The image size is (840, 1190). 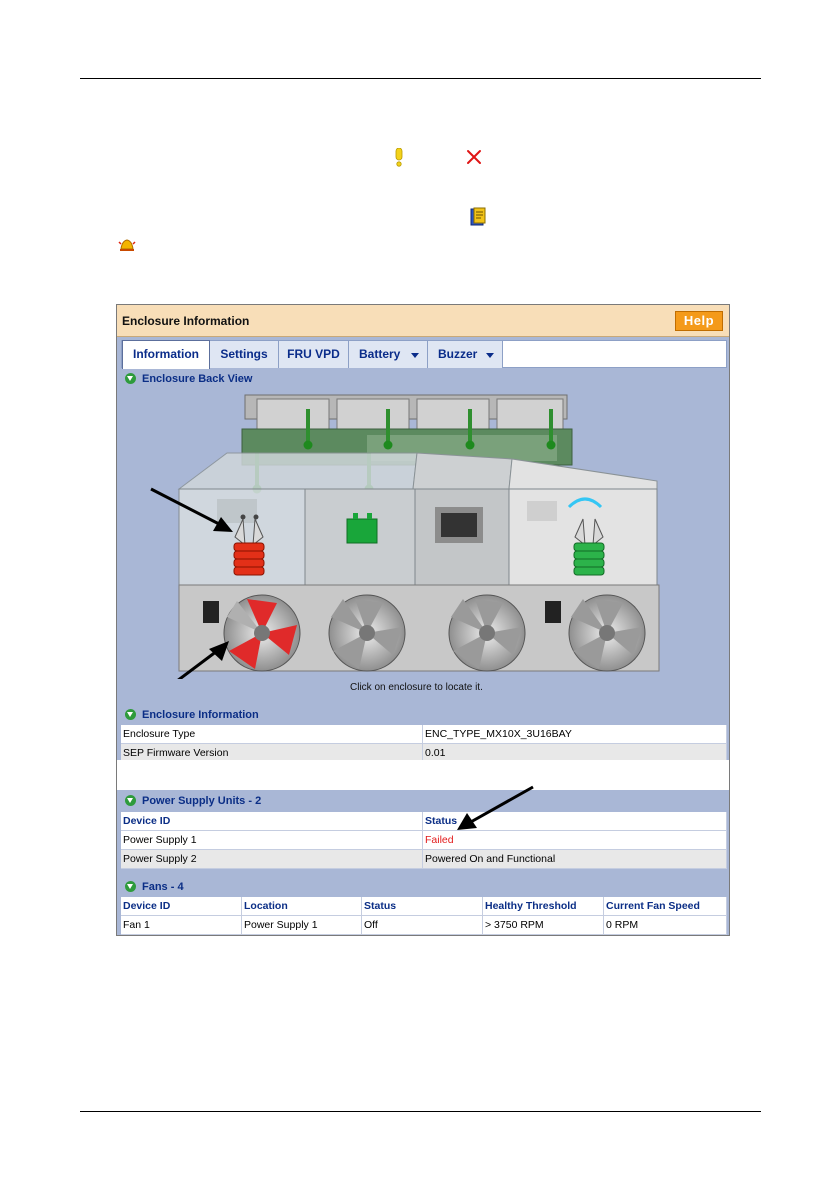 I want to click on column-header: Location, so click(x=302, y=906).